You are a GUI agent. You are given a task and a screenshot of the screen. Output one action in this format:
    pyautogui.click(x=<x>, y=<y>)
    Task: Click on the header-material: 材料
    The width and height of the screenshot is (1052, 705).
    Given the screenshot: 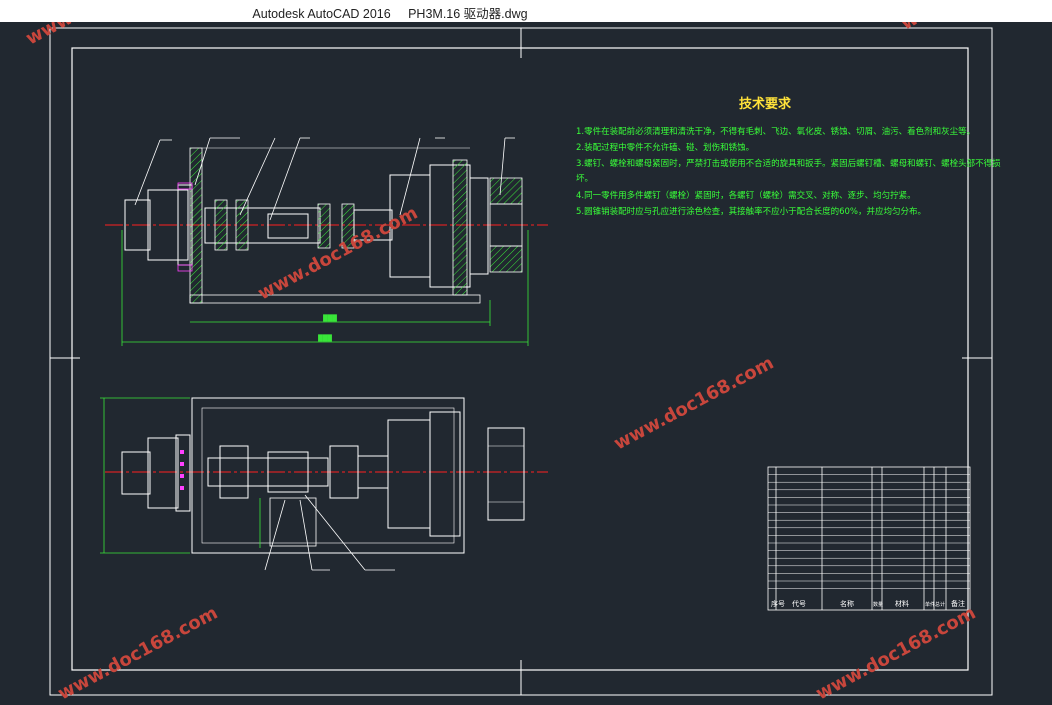 What is the action you would take?
    pyautogui.click(x=902, y=603)
    